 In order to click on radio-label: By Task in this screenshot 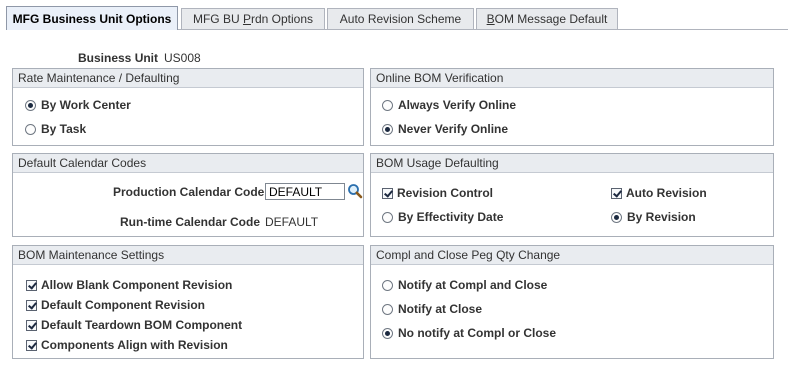, I will do `click(64, 129)`.